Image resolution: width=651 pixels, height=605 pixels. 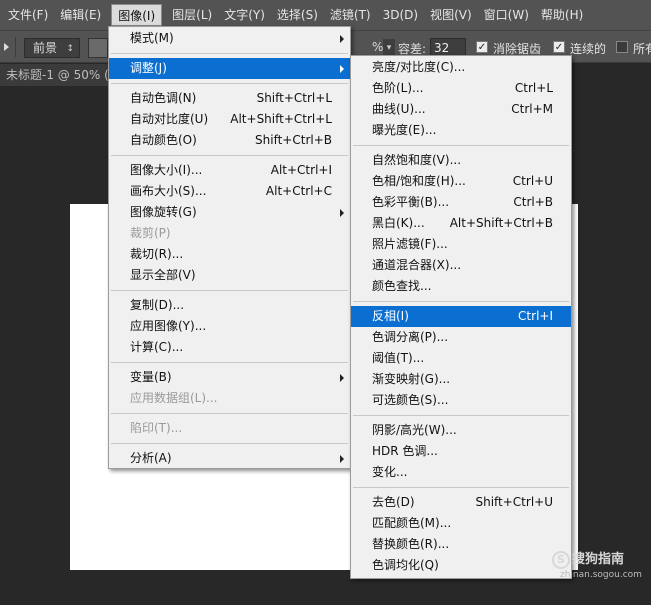 I want to click on menubar-item-2: 图像(I), so click(x=137, y=15).